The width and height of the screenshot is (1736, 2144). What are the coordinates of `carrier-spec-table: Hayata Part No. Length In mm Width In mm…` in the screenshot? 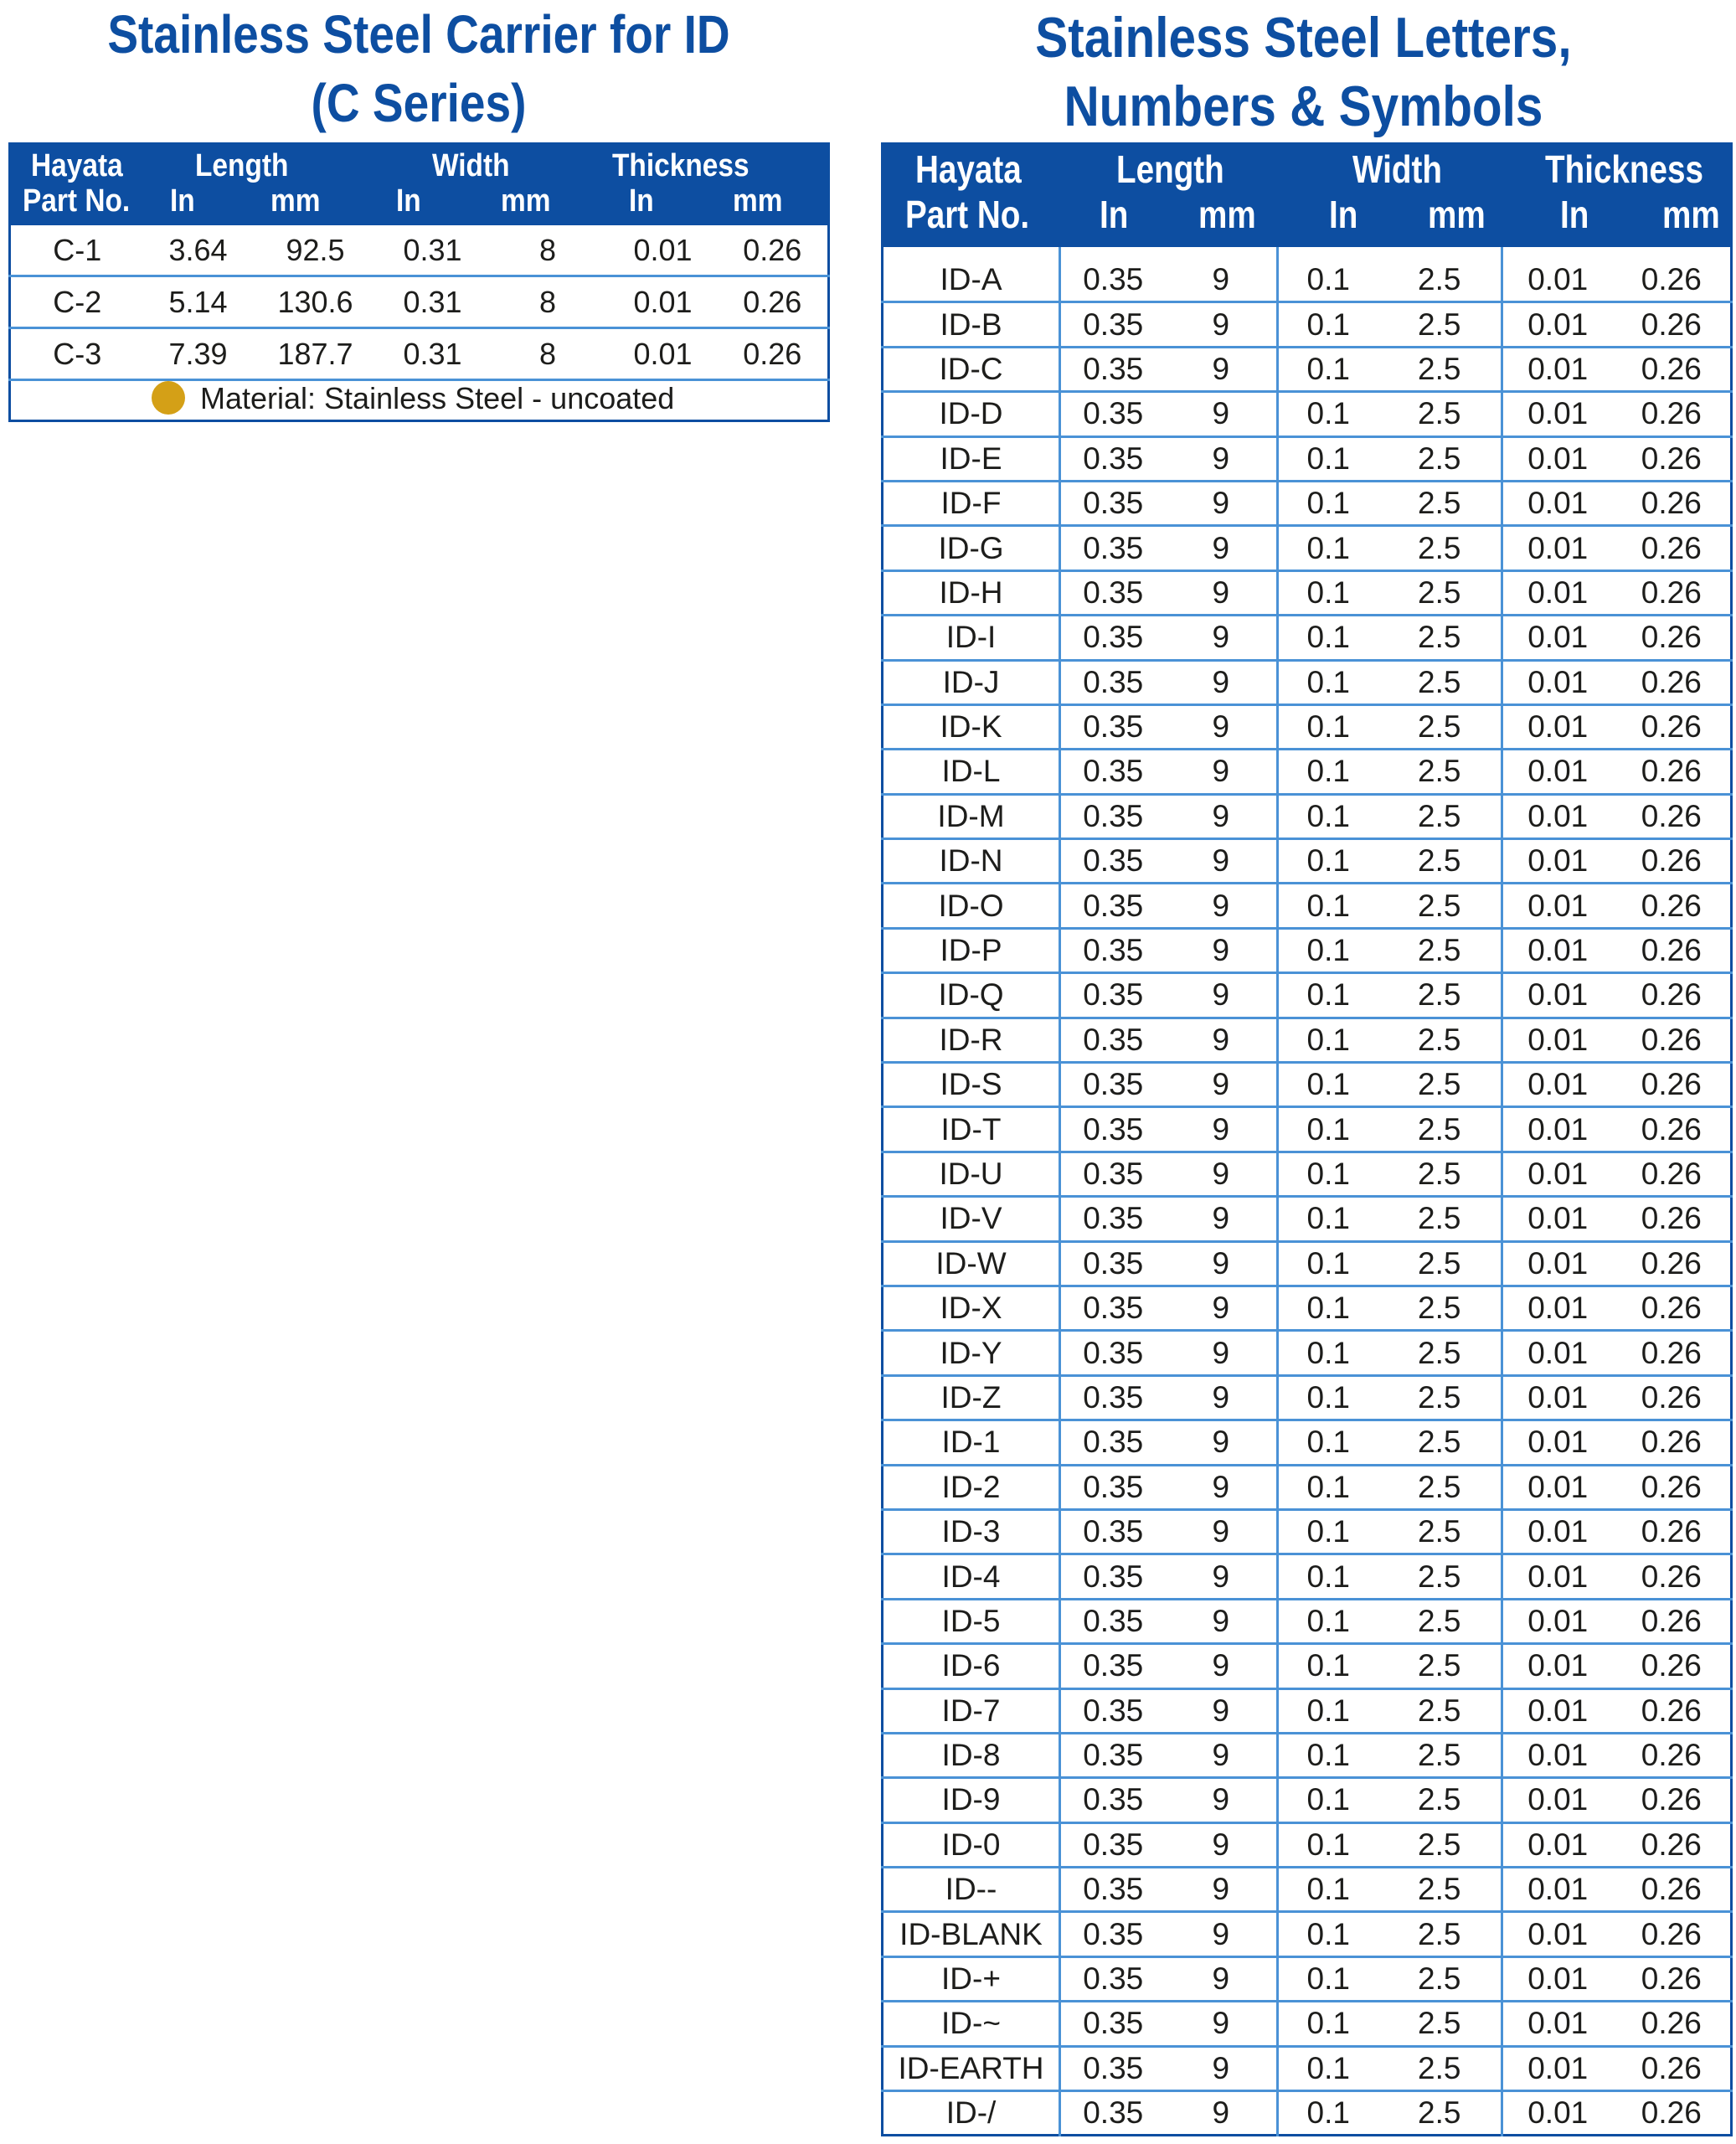 It's located at (419, 282).